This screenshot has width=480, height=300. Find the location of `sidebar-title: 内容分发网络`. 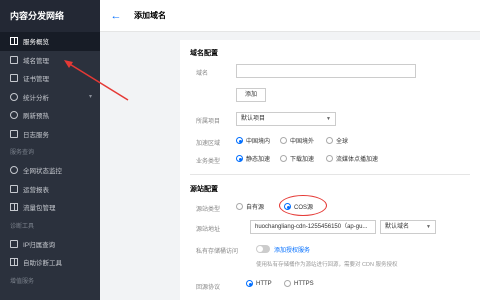

sidebar-title: 内容分发网络 is located at coordinates (50, 16).